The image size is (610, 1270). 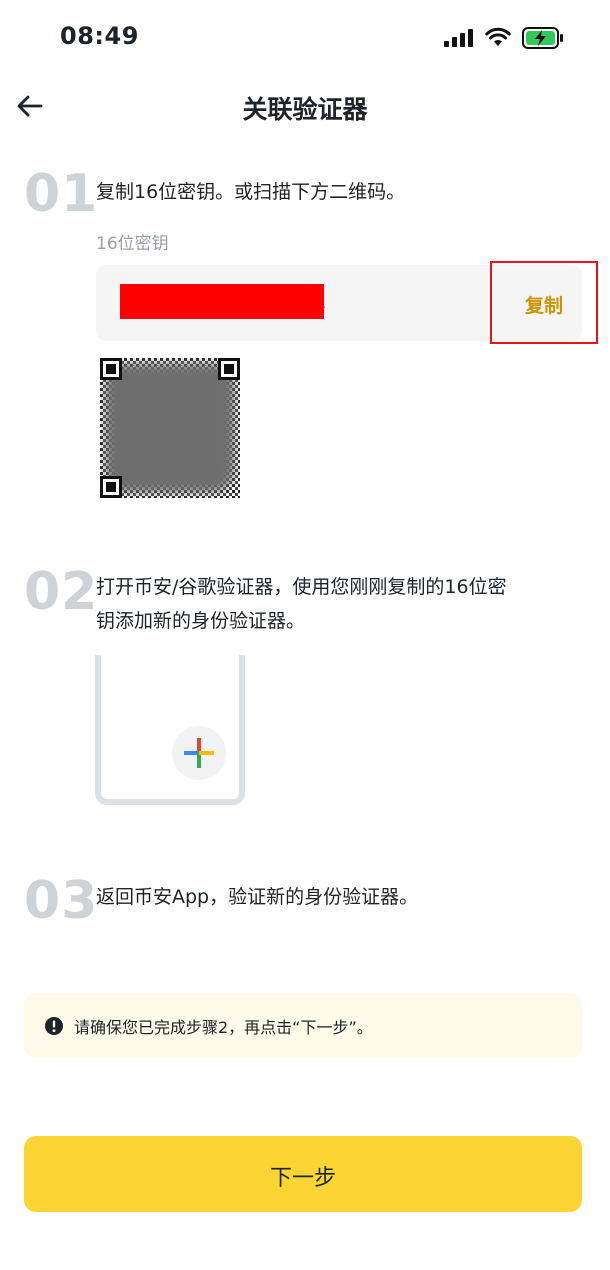 What do you see at coordinates (61, 592) in the screenshot?
I see `step-number-2: 02` at bounding box center [61, 592].